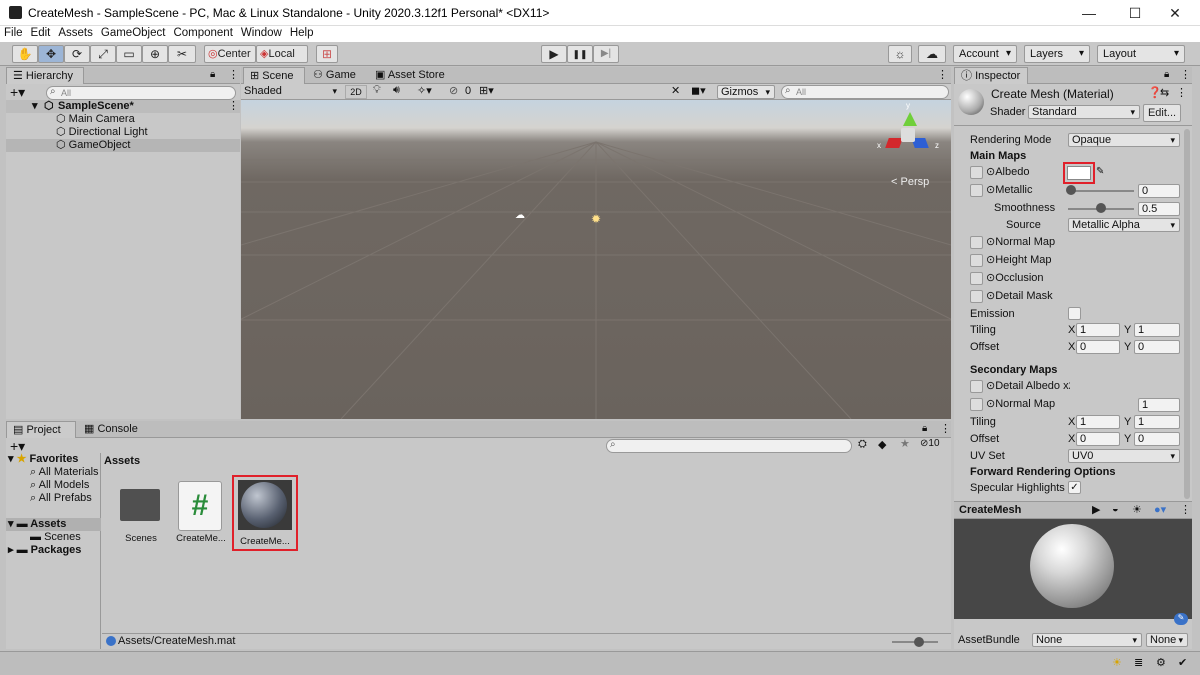  What do you see at coordinates (1160, 509) in the screenshot?
I see `preview-mesh-icon: ●▾` at bounding box center [1160, 509].